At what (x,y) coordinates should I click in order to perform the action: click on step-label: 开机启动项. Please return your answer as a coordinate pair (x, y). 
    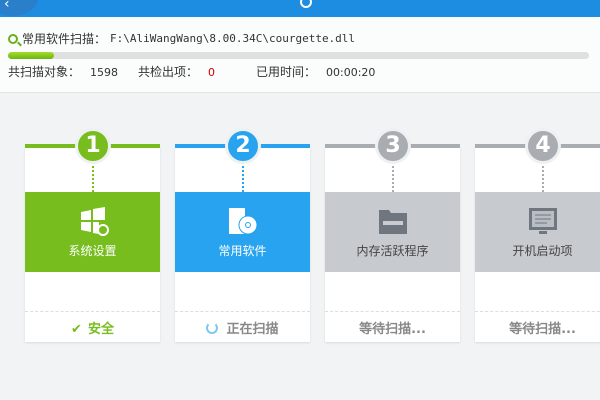
    Looking at the image, I should click on (542, 251).